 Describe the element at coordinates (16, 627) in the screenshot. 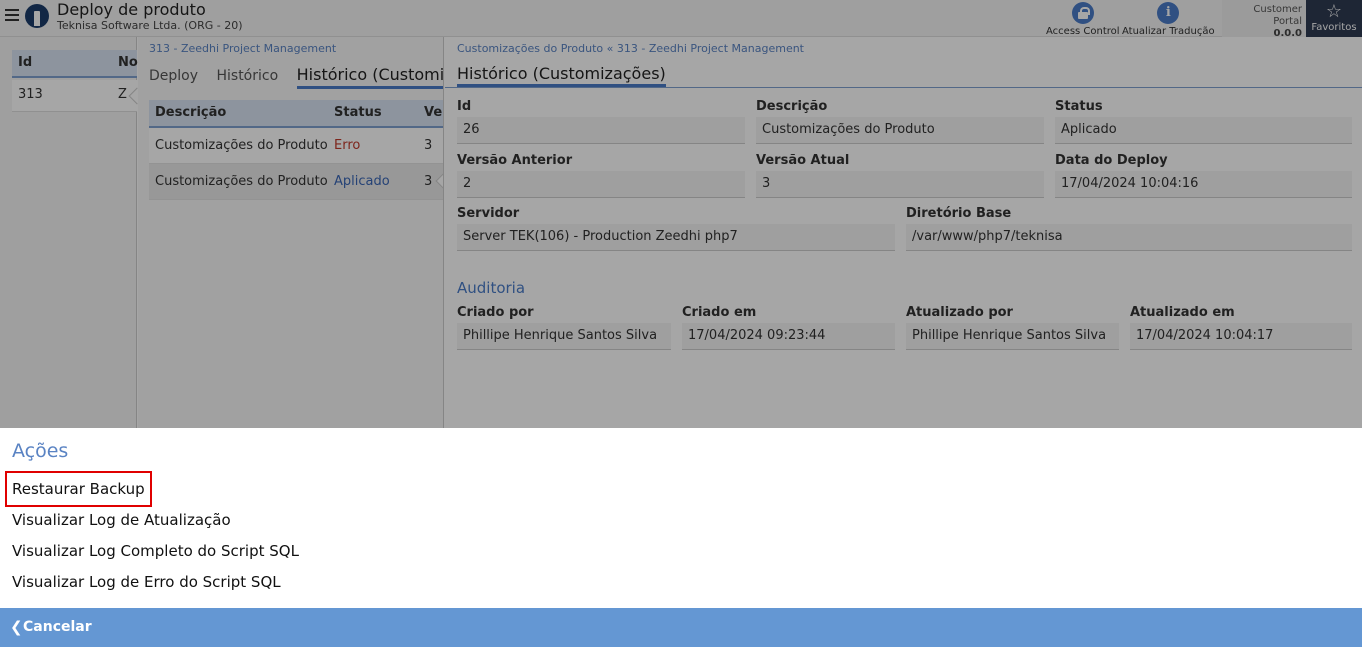

I see `chevron-left-icon: ❮` at that location.